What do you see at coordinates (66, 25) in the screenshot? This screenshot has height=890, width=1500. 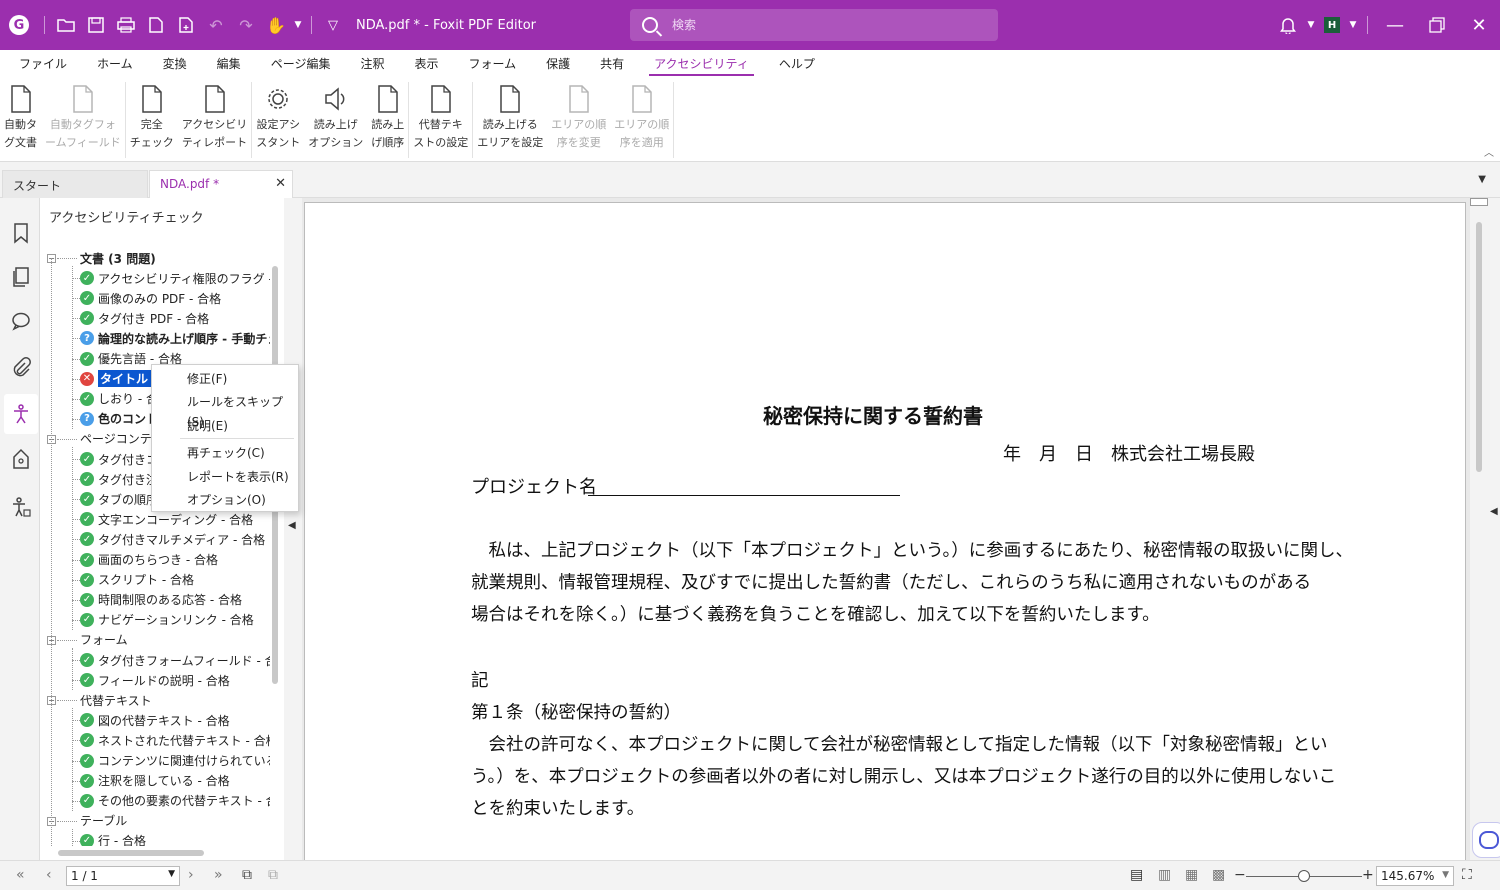 I see `open-folder-icon` at bounding box center [66, 25].